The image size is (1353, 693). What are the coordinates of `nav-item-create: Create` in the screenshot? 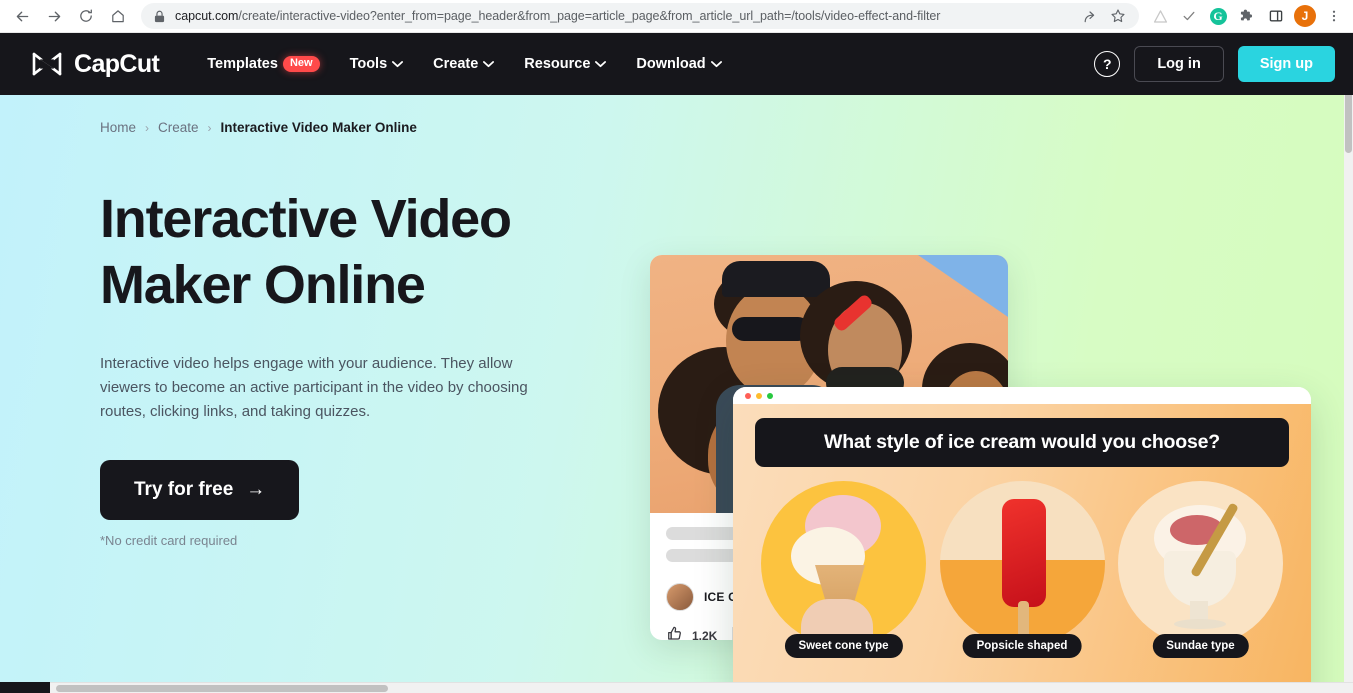 It's located at (464, 64).